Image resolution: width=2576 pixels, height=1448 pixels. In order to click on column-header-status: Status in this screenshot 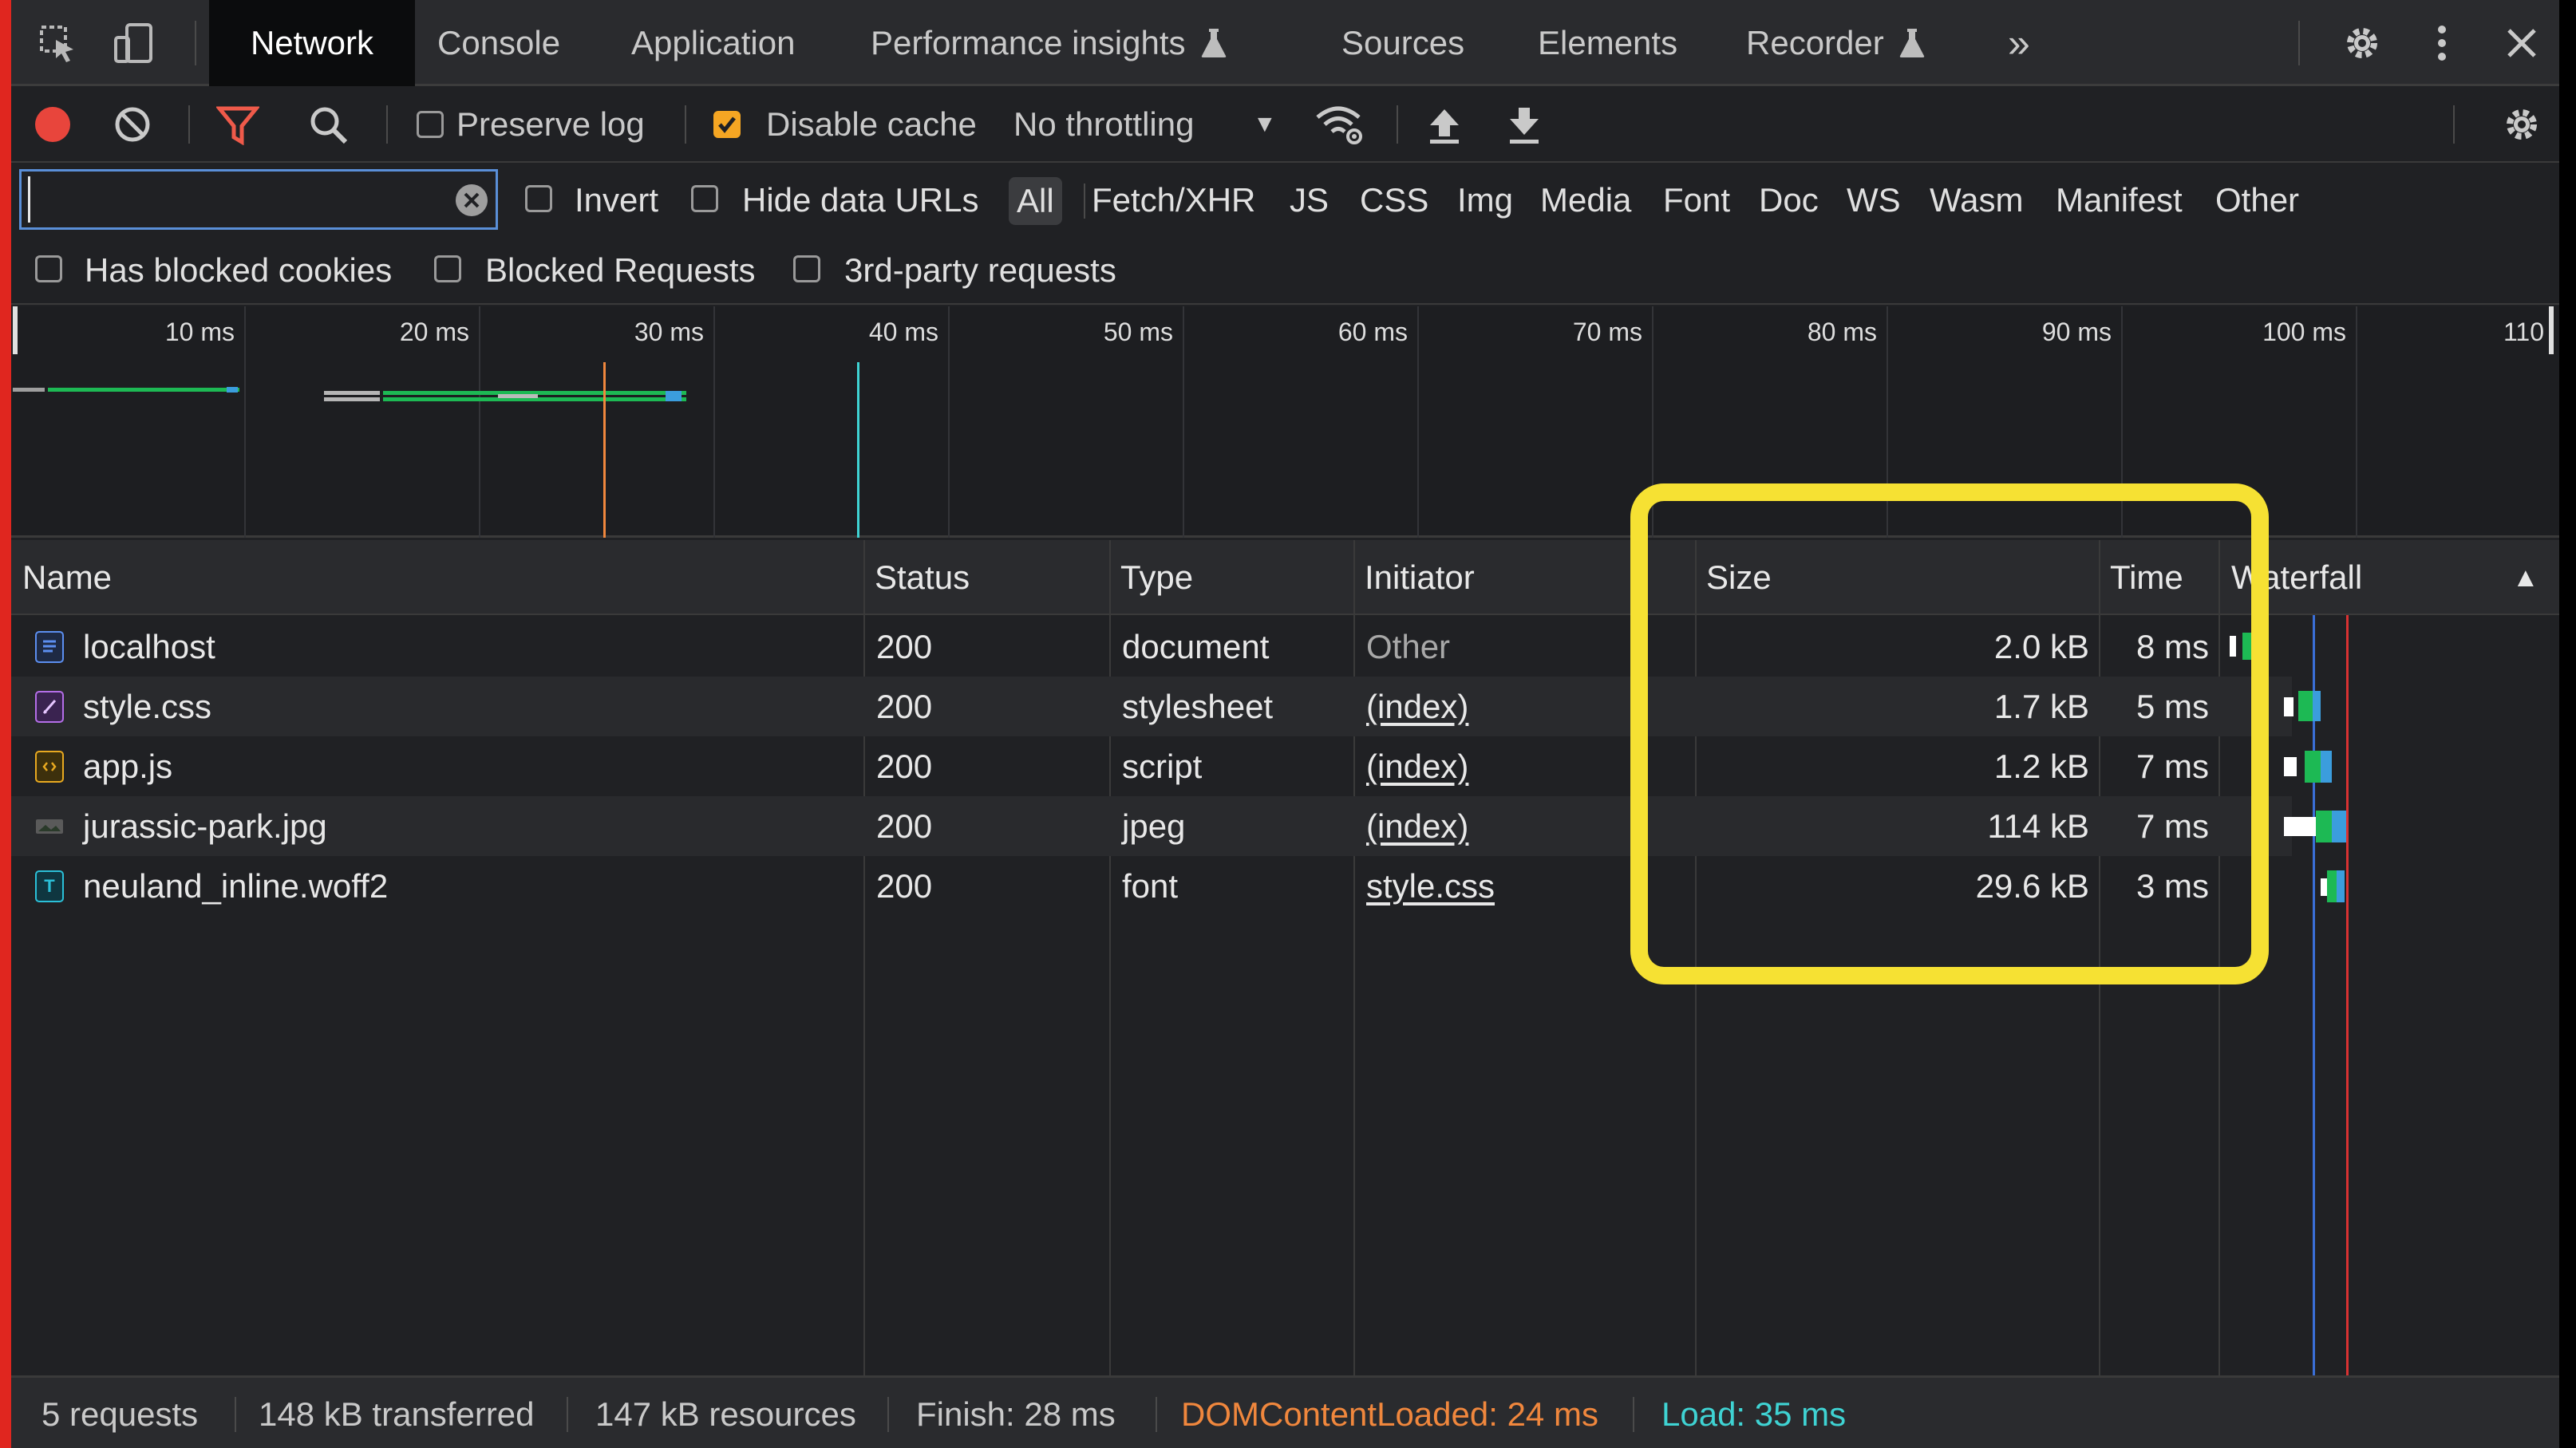, I will do `click(916, 577)`.